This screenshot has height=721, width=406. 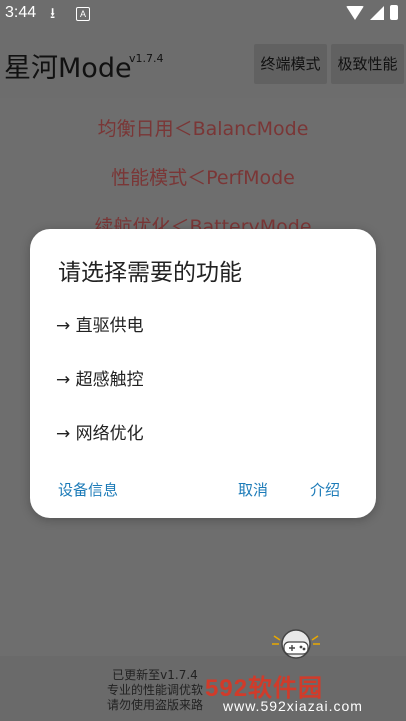 What do you see at coordinates (100, 377) in the screenshot?
I see `option-touch-boost: → 超感触控` at bounding box center [100, 377].